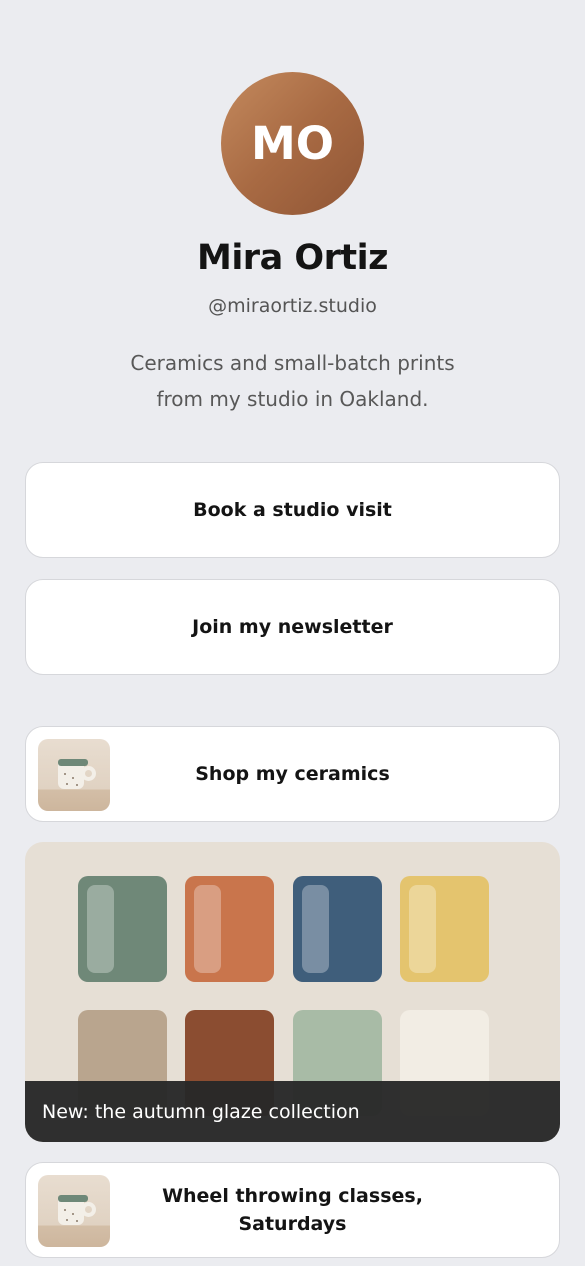  What do you see at coordinates (292, 399) in the screenshot?
I see `bio-line: from my studio in Oakland.` at bounding box center [292, 399].